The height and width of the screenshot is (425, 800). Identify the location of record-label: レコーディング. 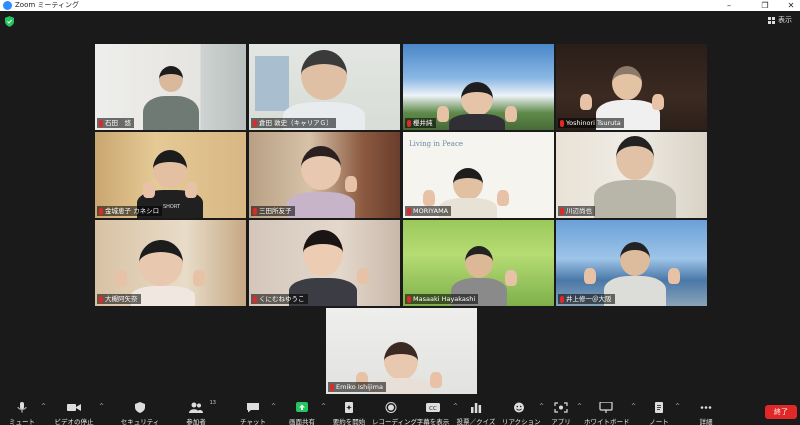
(395, 421).